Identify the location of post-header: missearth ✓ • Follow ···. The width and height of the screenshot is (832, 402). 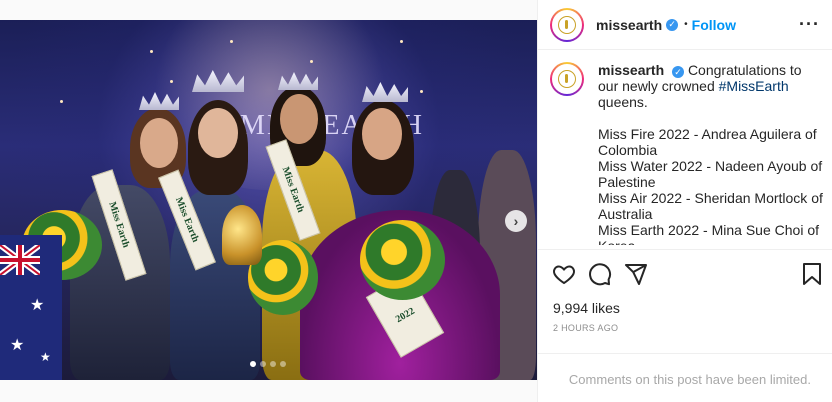
(685, 25).